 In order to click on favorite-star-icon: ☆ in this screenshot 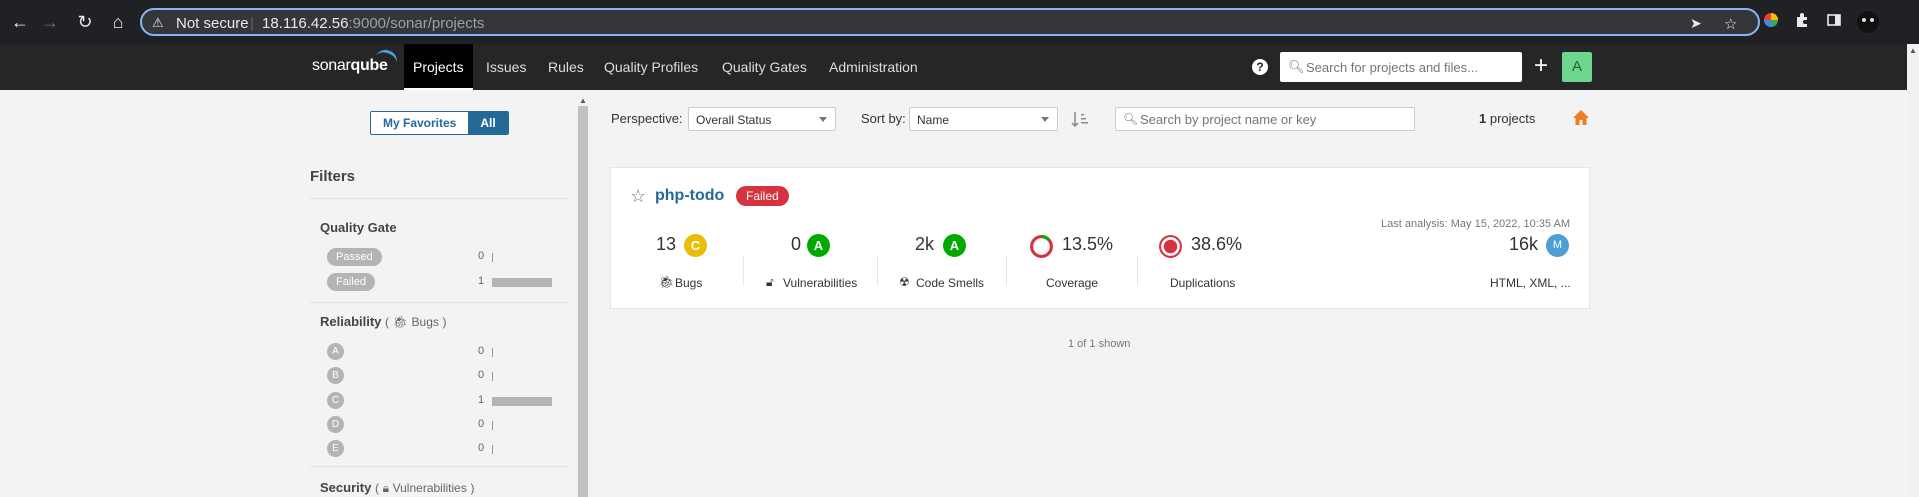, I will do `click(638, 196)`.